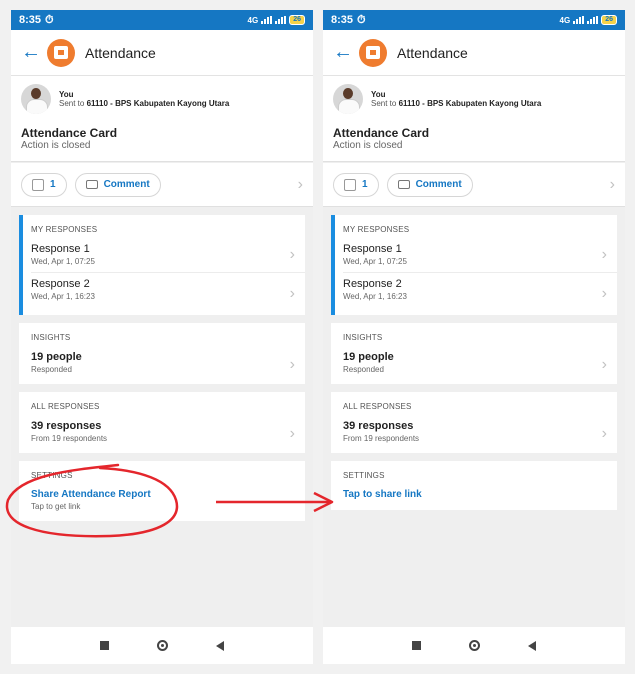 Image resolution: width=635 pixels, height=674 pixels. I want to click on settings-card: SETTINGS Tap to share link, so click(474, 485).